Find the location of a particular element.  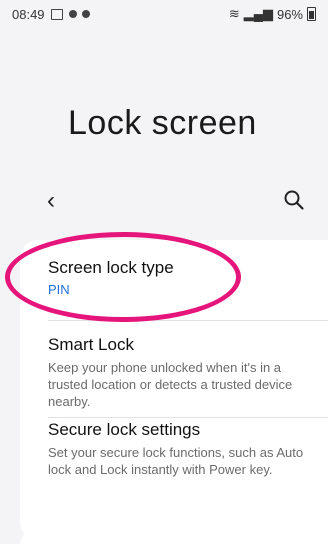

search-button is located at coordinates (296, 202).